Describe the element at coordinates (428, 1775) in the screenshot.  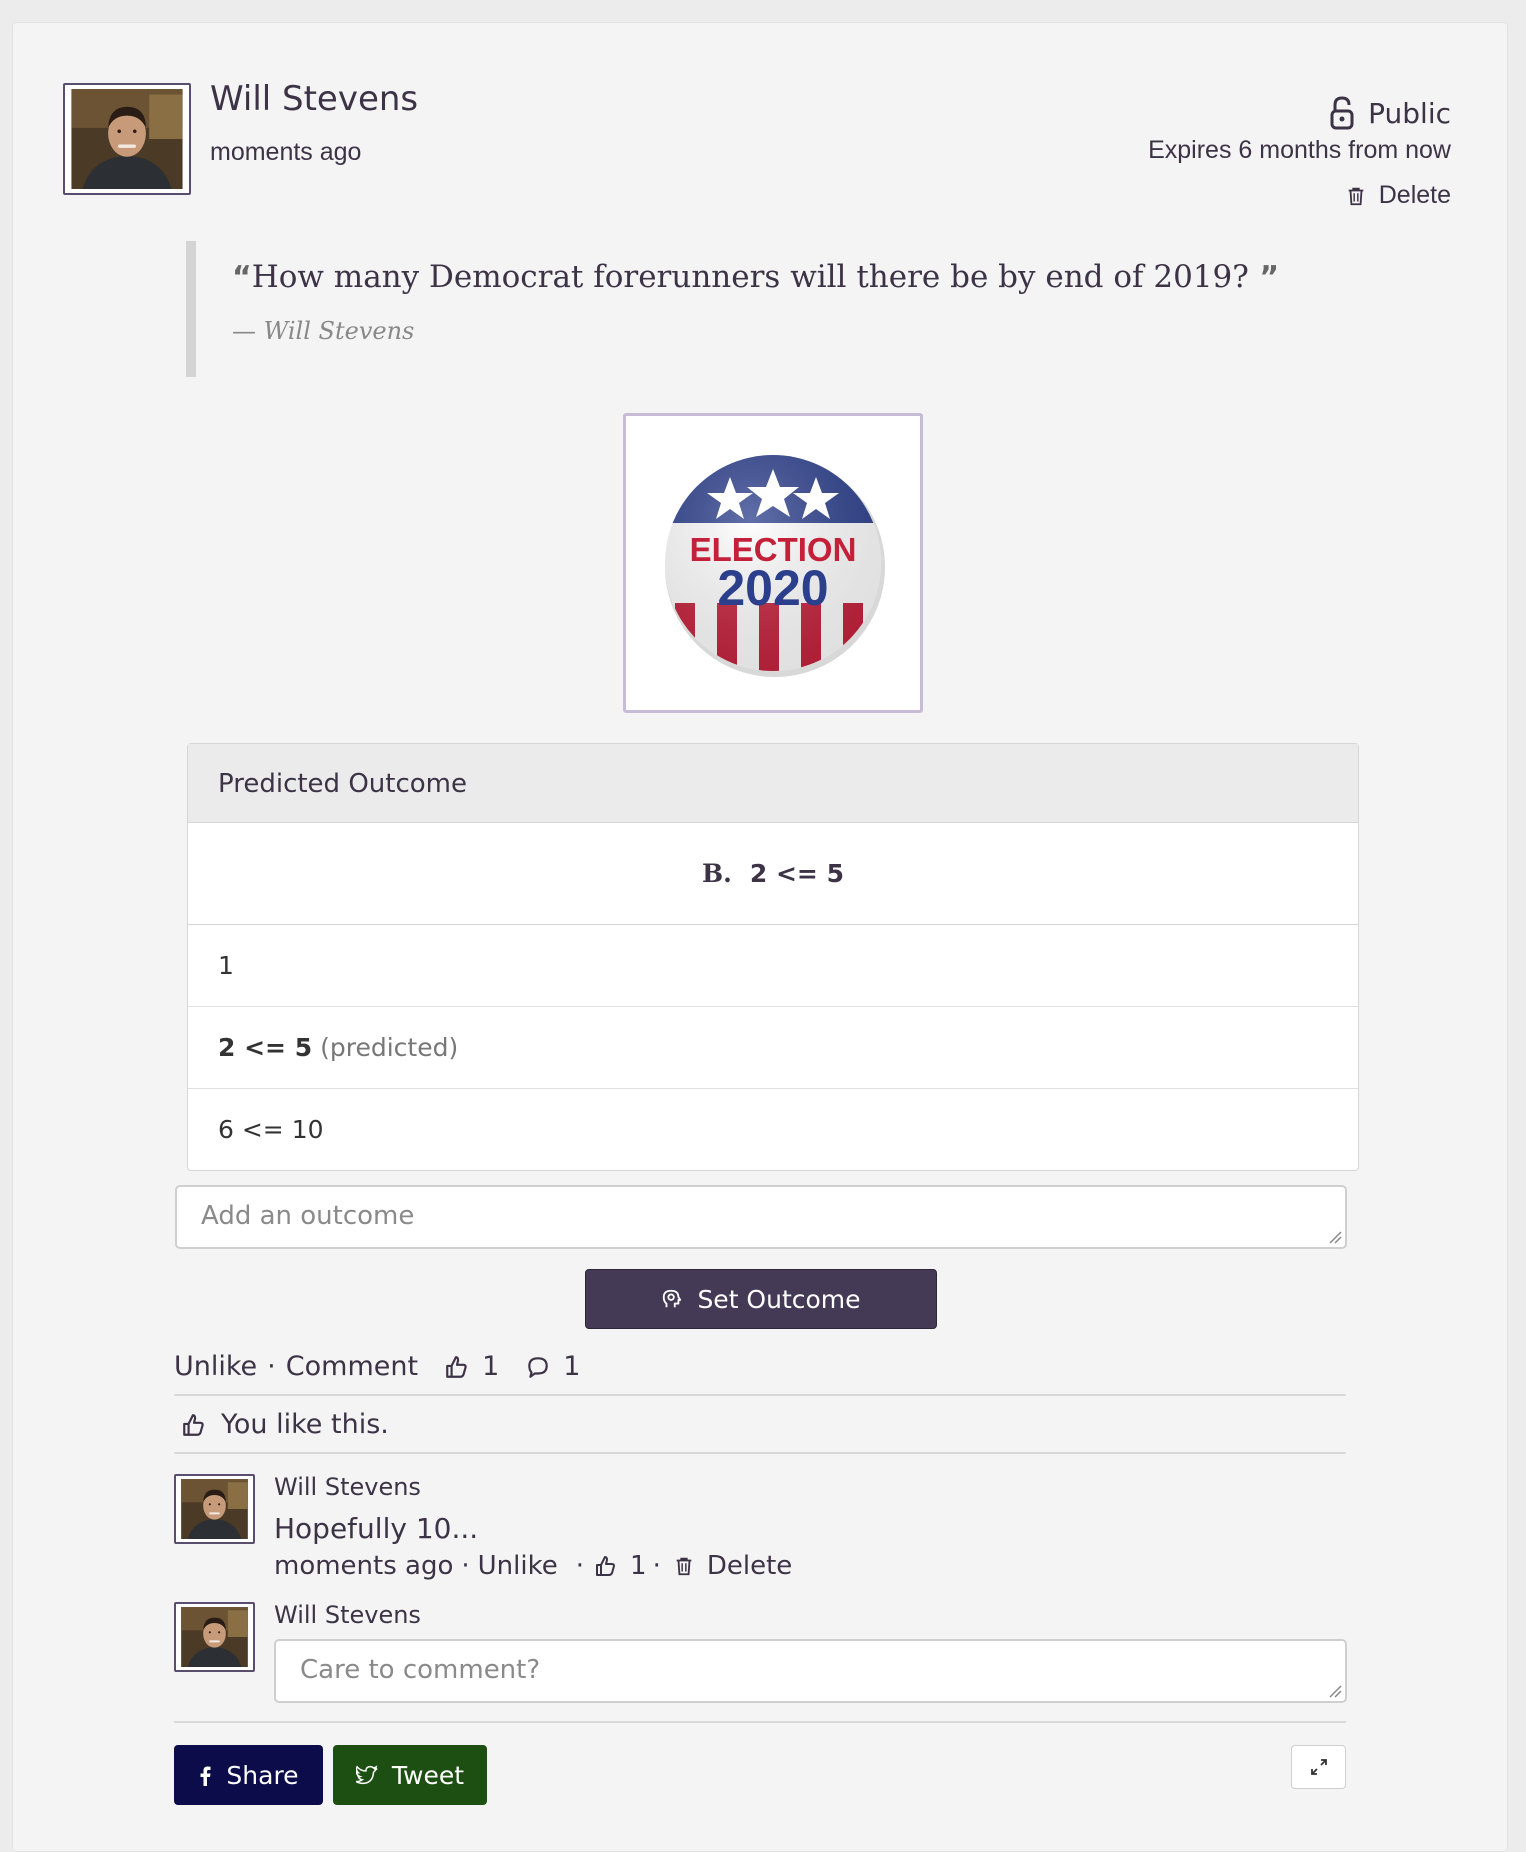
I see `tweet-label: Tweet` at that location.